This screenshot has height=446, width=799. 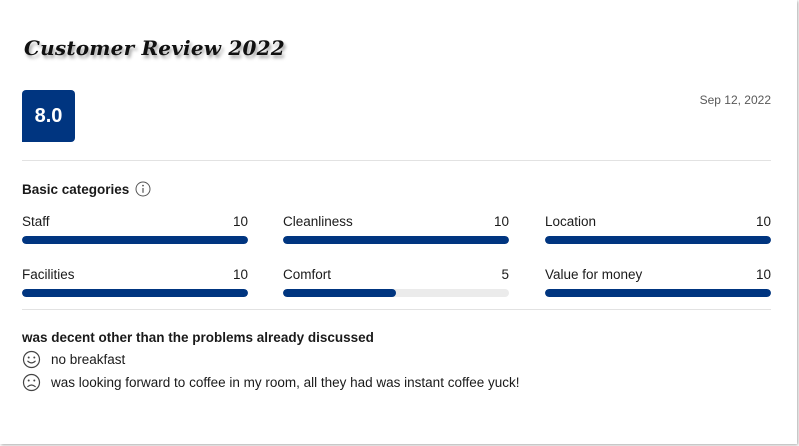 I want to click on category-comfort: Comfort 5, so click(x=396, y=287).